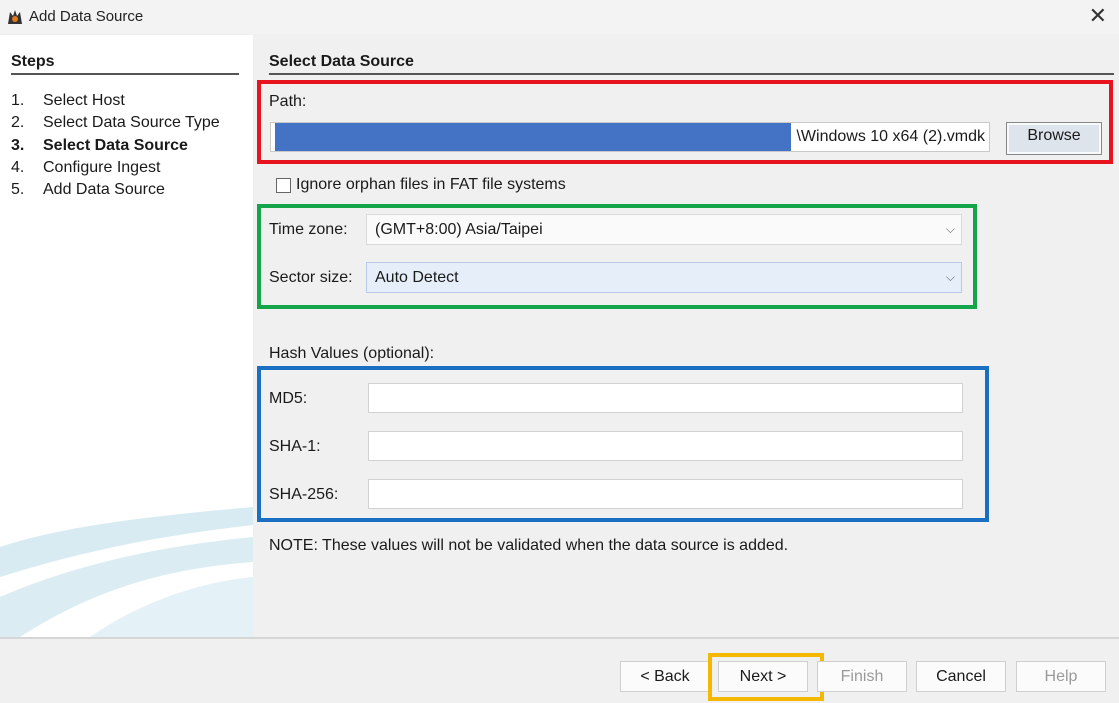  I want to click on section-divider, so click(691, 74).